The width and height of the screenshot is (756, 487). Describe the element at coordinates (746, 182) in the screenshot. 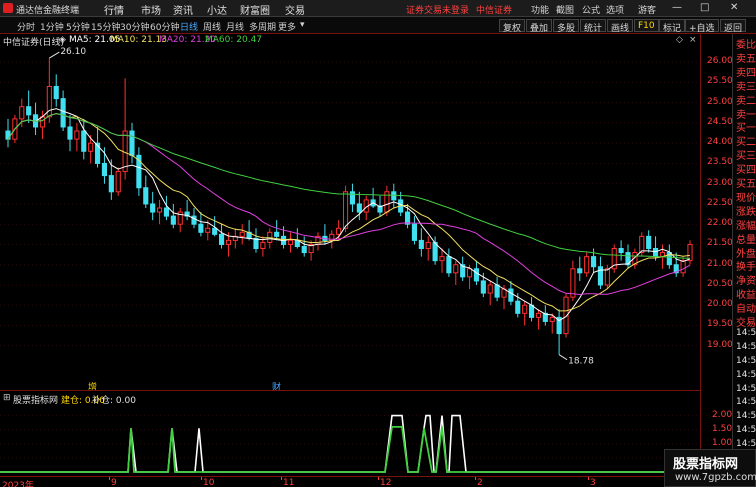

I see `quote-panel-item: 买五` at that location.